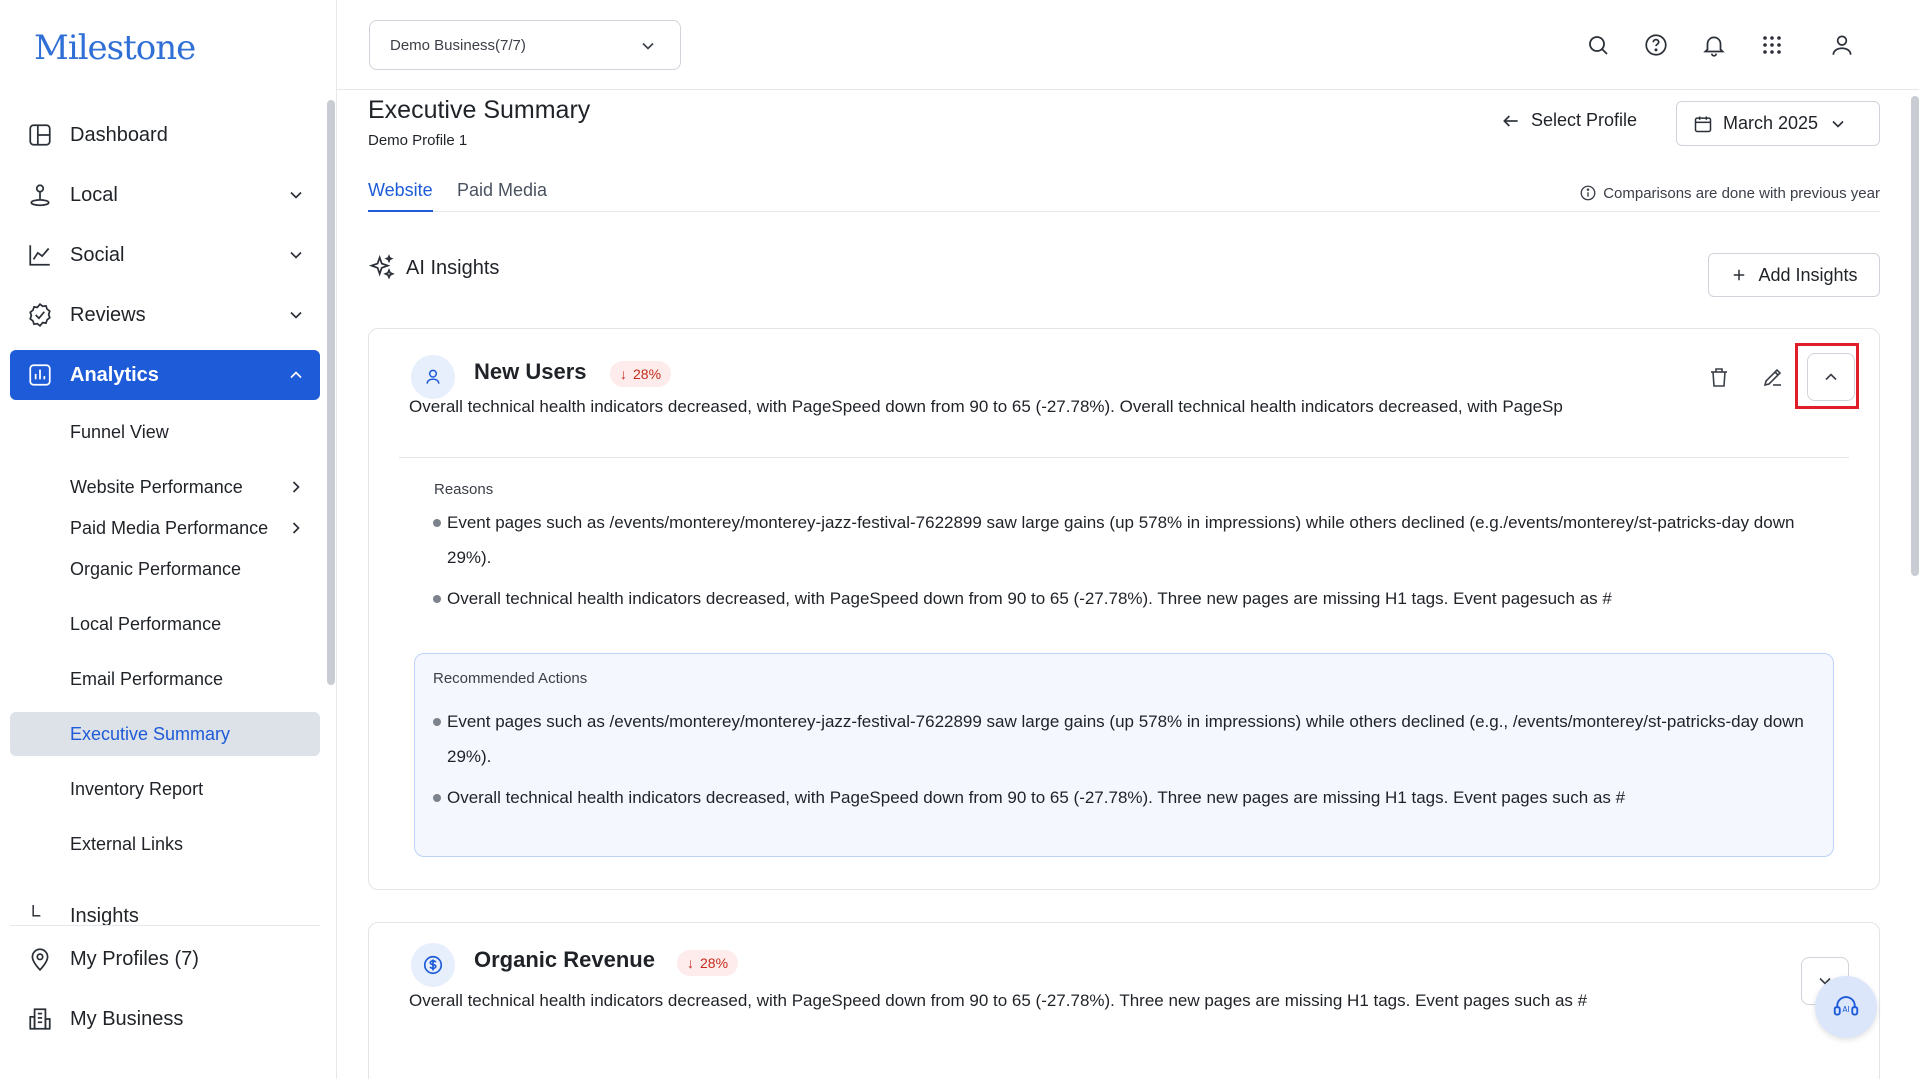  What do you see at coordinates (165, 255) in the screenshot?
I see `sidebar-item-social: Social` at bounding box center [165, 255].